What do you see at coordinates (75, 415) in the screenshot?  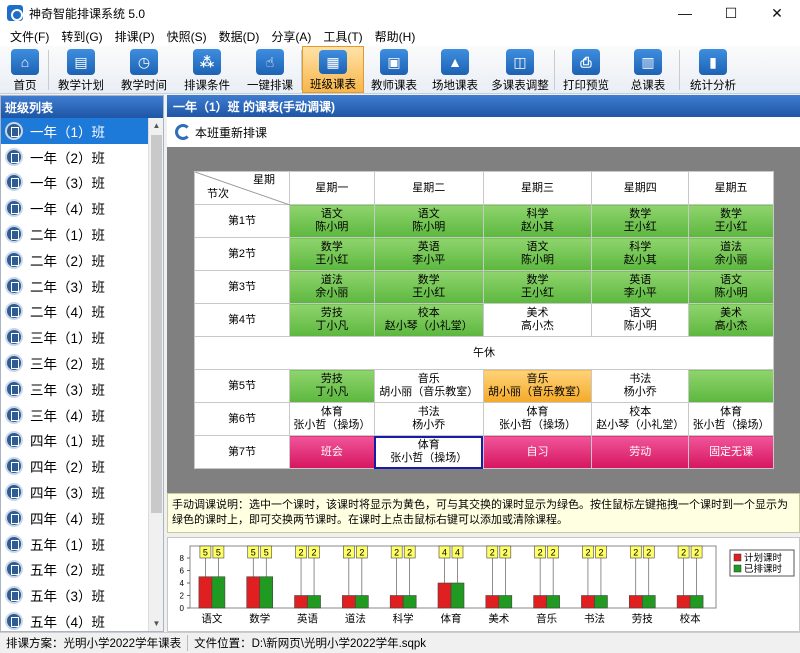 I see `class-list-item: 三年（4）班` at bounding box center [75, 415].